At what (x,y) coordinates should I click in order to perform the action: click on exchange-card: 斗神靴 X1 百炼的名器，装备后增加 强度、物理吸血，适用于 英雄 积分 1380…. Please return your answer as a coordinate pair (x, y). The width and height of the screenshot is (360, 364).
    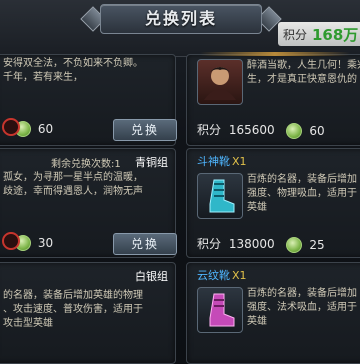
    Looking at the image, I should click on (273, 203).